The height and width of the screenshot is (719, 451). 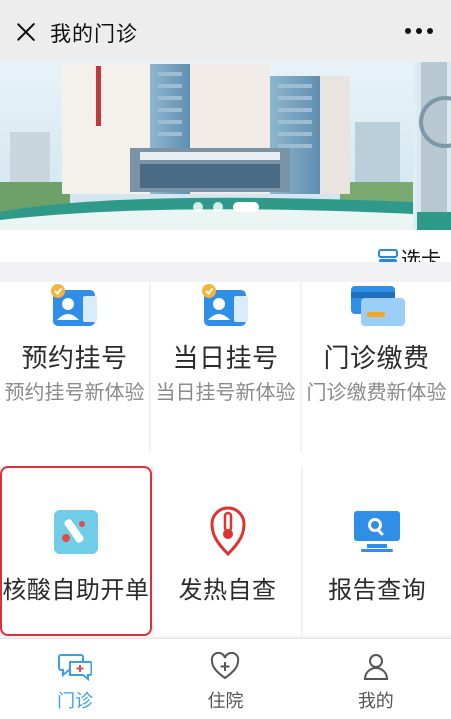 I want to click on service-title: 当日挂号, so click(x=225, y=359).